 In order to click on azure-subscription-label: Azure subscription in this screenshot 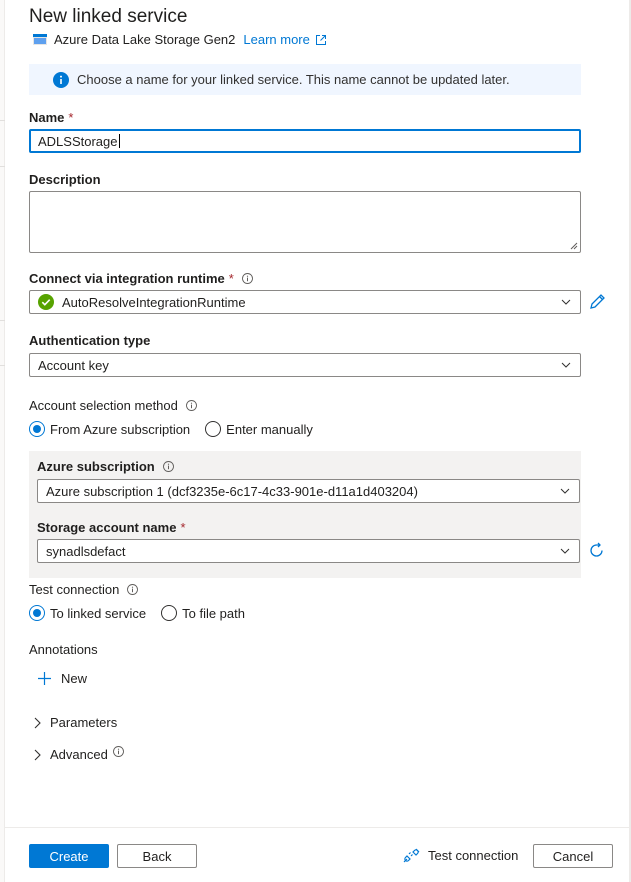, I will do `click(105, 466)`.